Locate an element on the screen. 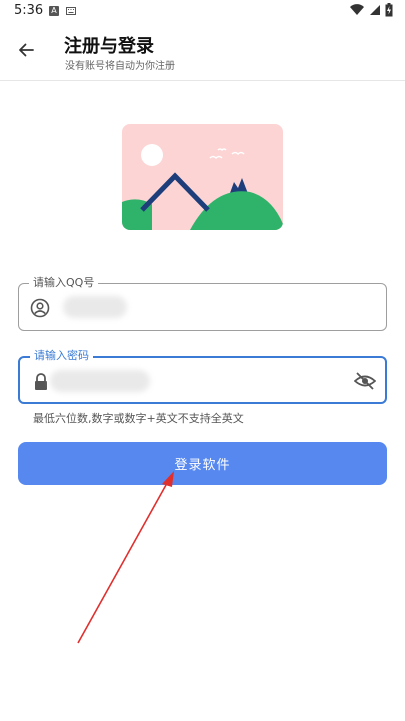 This screenshot has height=721, width=405. toggle-password-visibility-button is located at coordinates (365, 381).